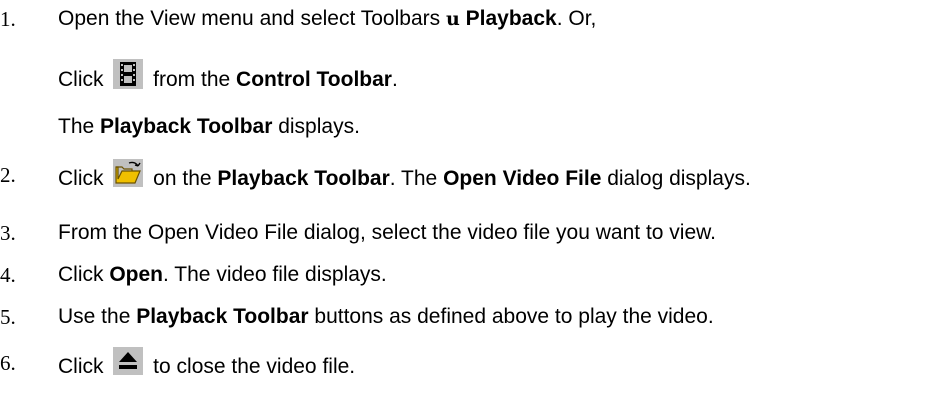 The image size is (937, 402). I want to click on text-segment: . The, so click(416, 179).